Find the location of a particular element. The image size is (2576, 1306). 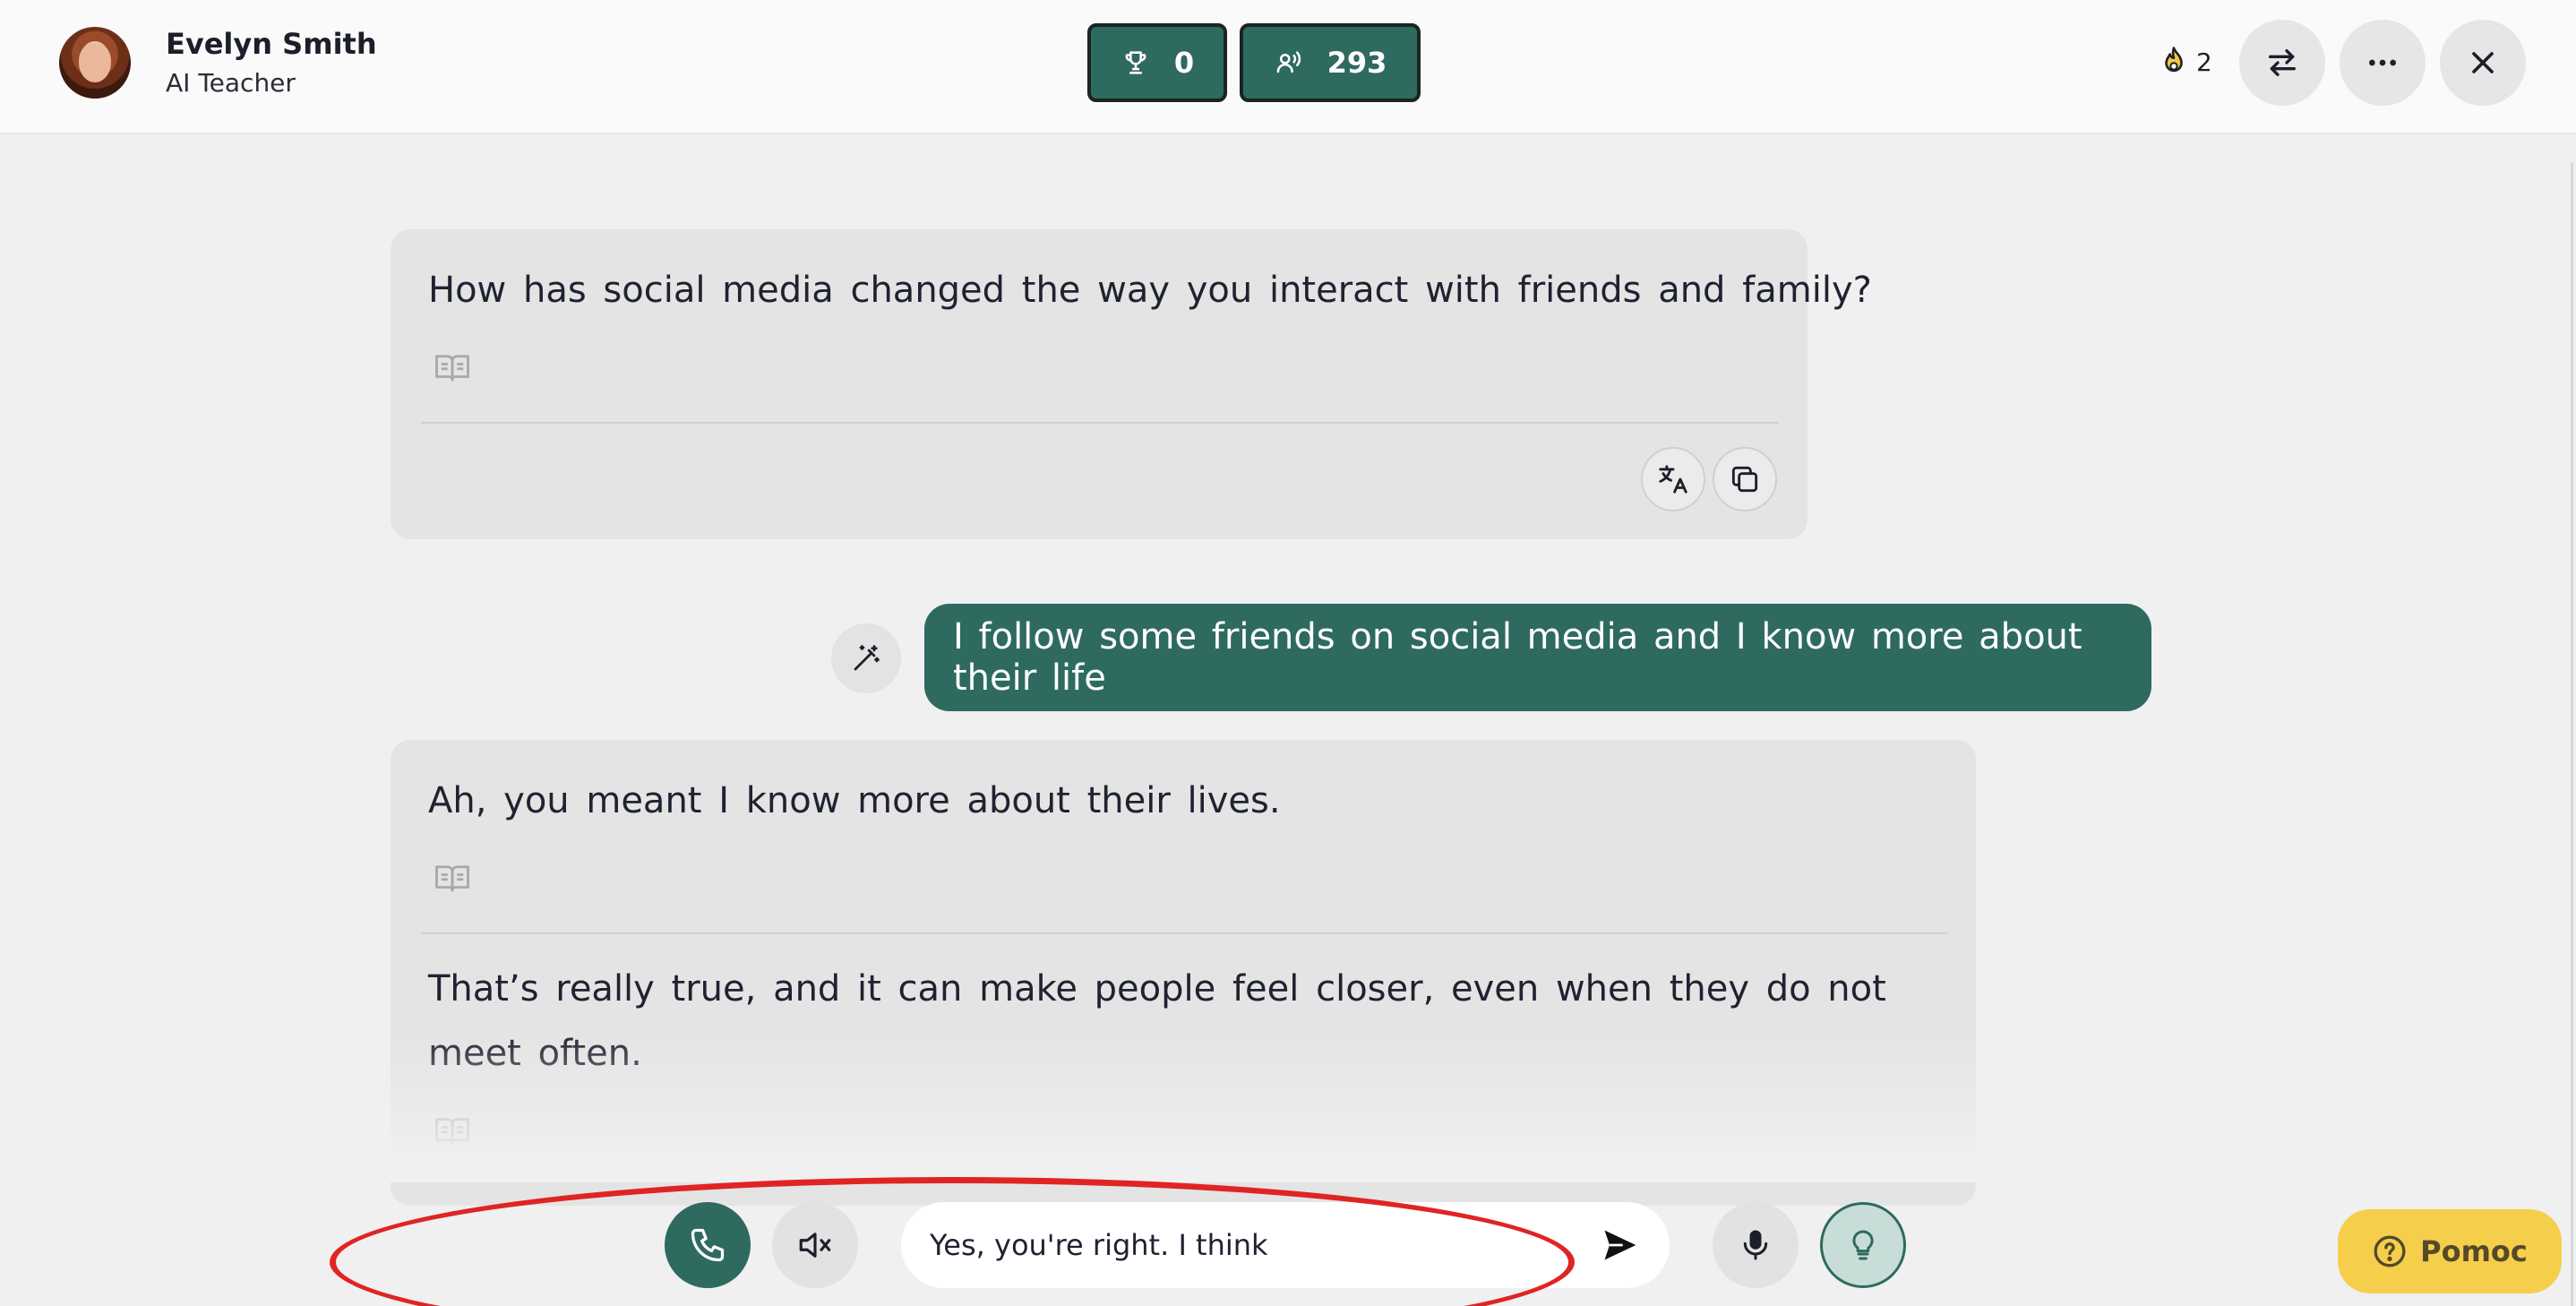

teacher-avatar is located at coordinates (95, 63).